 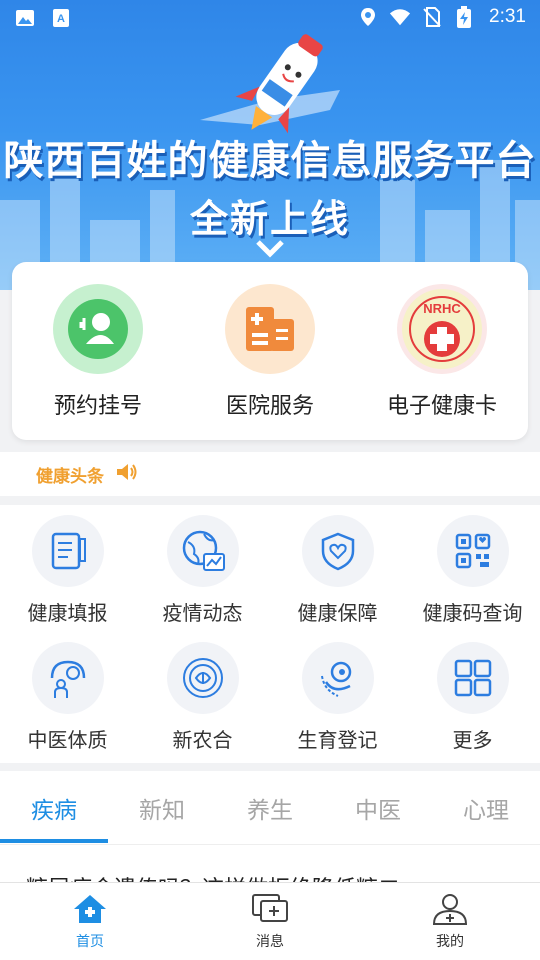 I want to click on status-time: 2:31, so click(x=507, y=16).